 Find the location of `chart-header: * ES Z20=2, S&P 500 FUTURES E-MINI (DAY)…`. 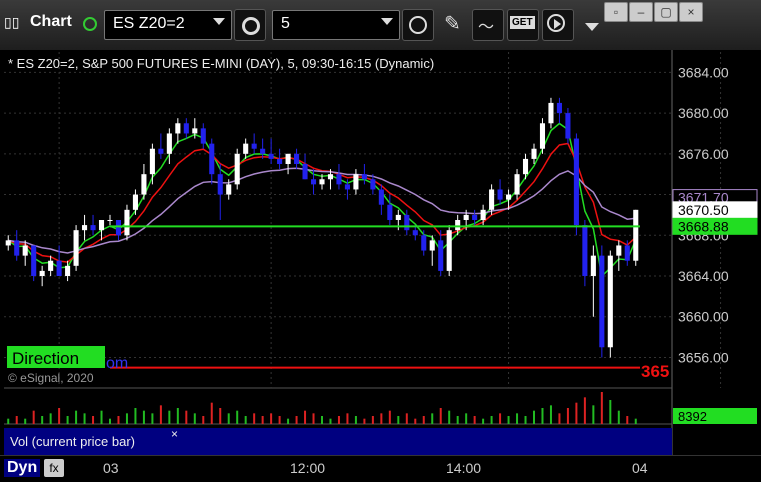

chart-header: * ES Z20=2, S&P 500 FUTURES E-MINI (DAY)… is located at coordinates (221, 63).